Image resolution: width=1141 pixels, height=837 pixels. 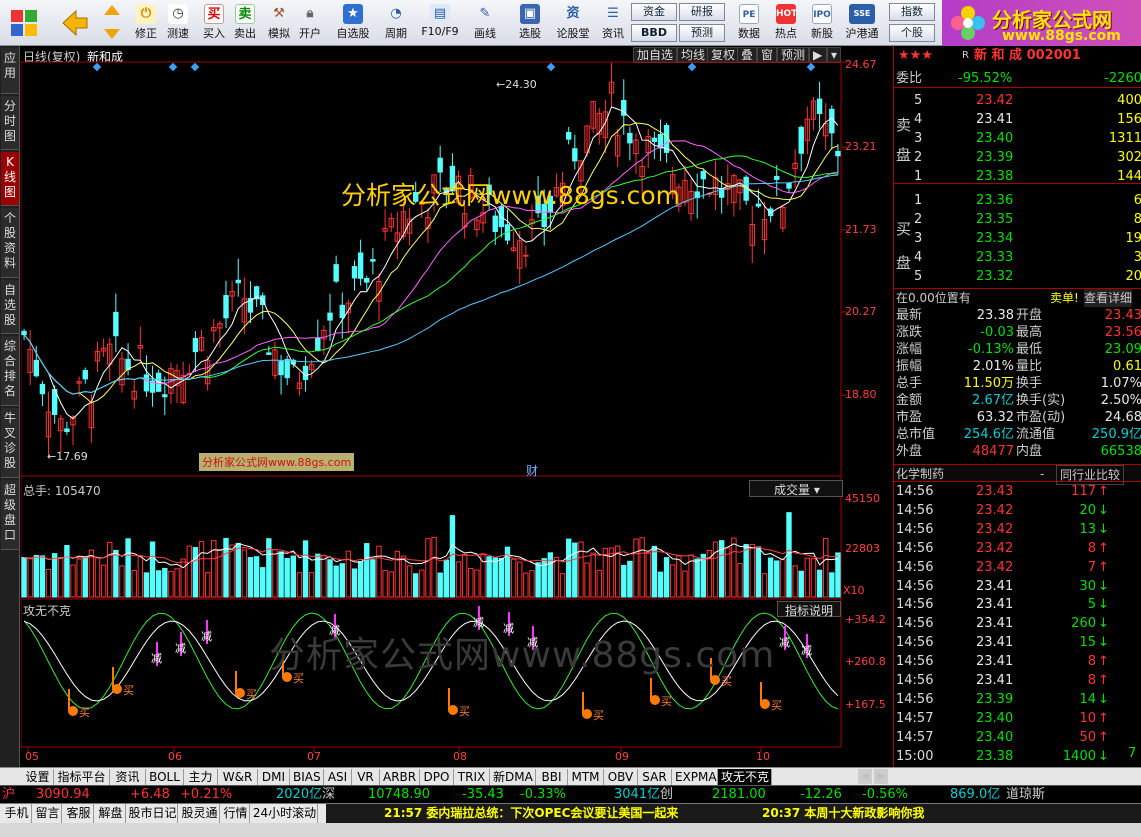 What do you see at coordinates (613, 23) in the screenshot?
I see `news-button: ☰ 资讯` at bounding box center [613, 23].